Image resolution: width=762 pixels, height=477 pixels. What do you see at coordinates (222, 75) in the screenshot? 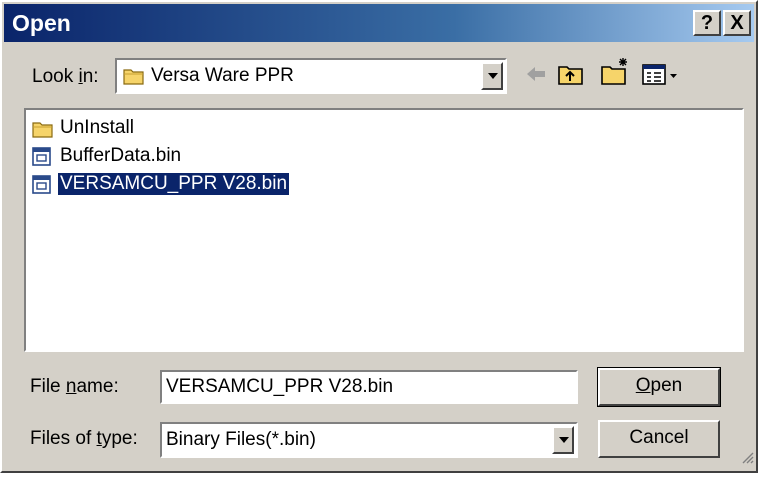
I see `look-in-value: Versa Ware PPR` at bounding box center [222, 75].